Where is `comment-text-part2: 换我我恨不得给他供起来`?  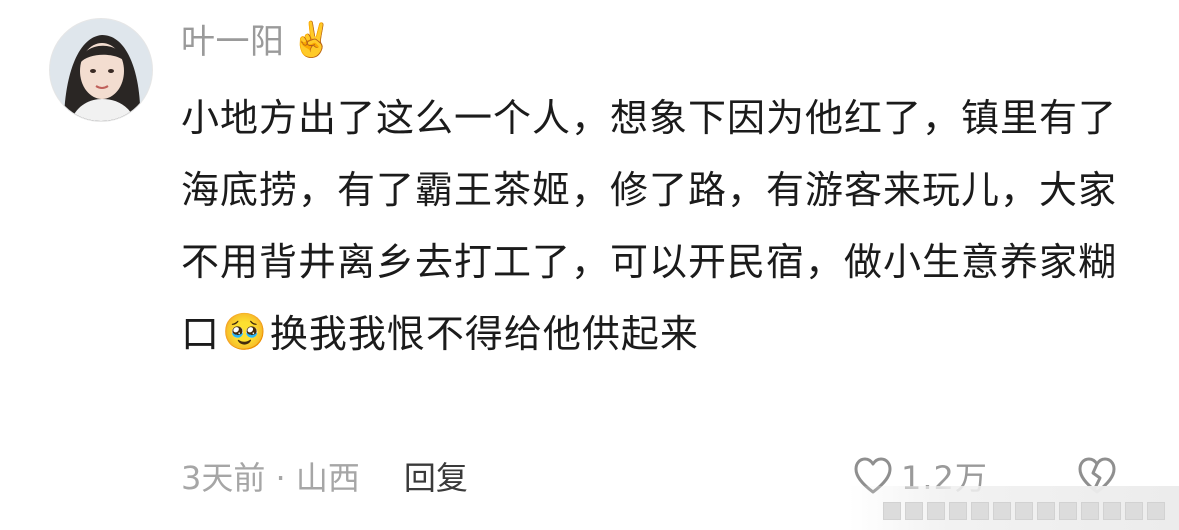
comment-text-part2: 换我我恨不得给他供起来 is located at coordinates (484, 334).